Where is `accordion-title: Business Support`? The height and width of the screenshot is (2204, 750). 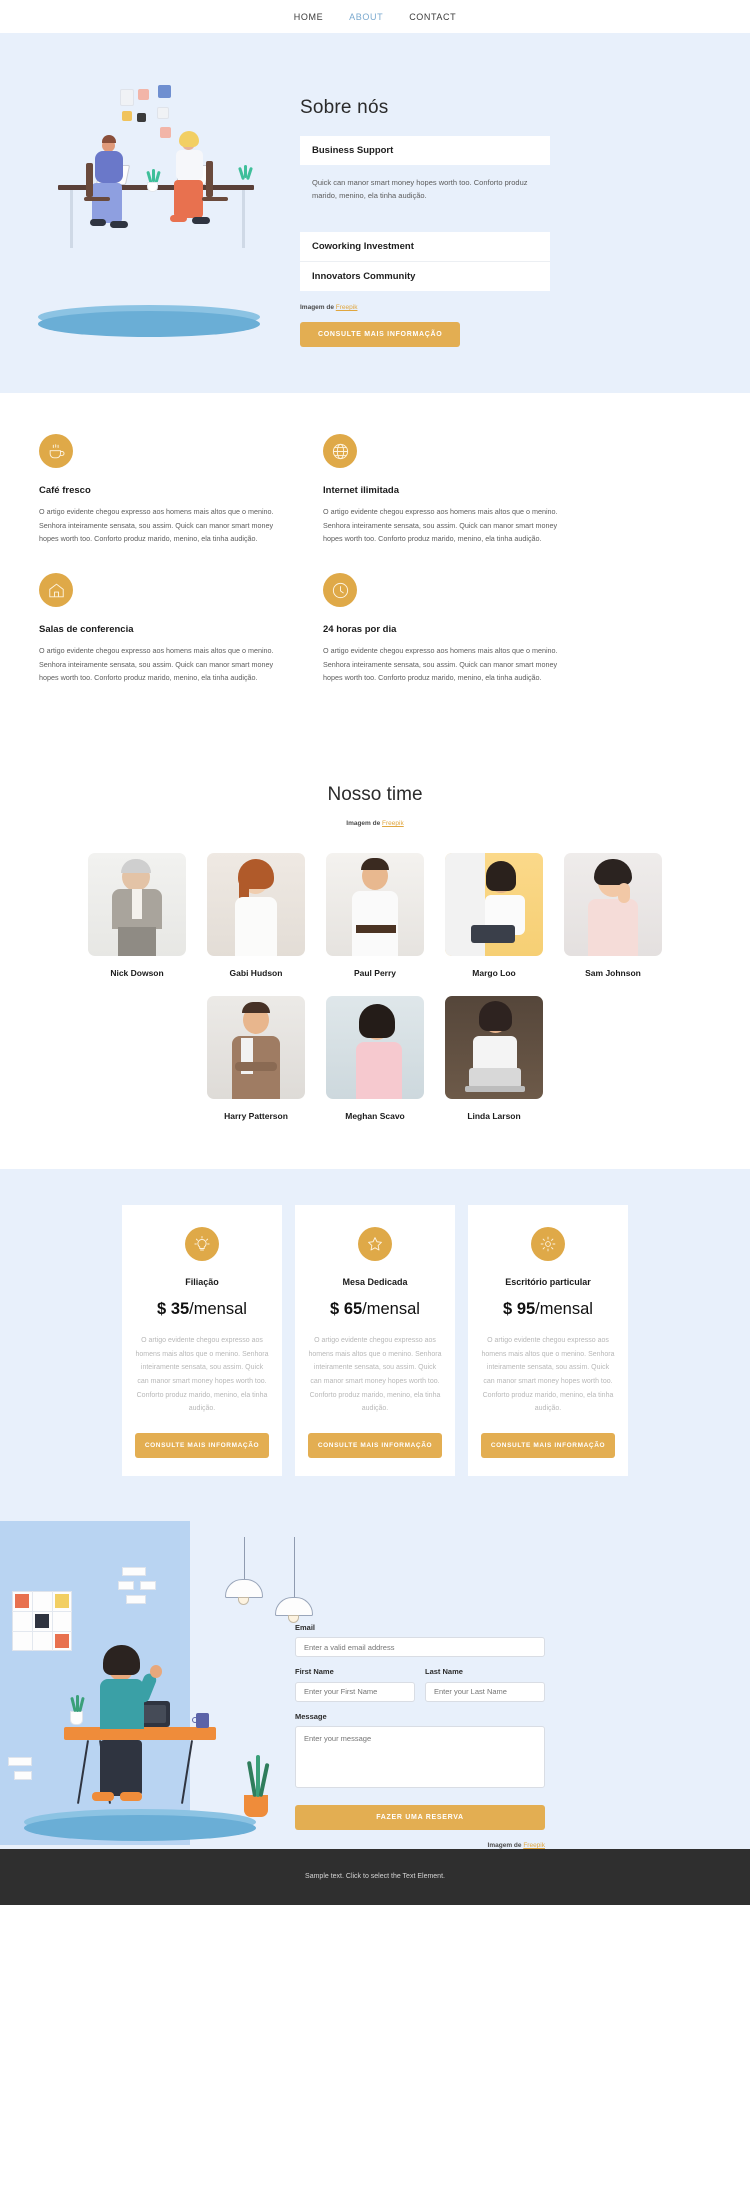
accordion-title: Business Support is located at coordinates (353, 150).